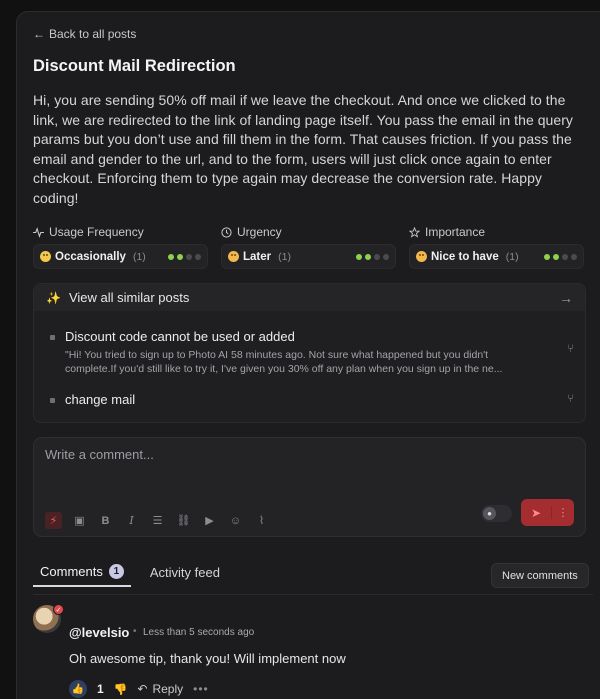 The width and height of the screenshot is (600, 699). What do you see at coordinates (142, 689) in the screenshot?
I see `reply-icon: ↶` at bounding box center [142, 689].